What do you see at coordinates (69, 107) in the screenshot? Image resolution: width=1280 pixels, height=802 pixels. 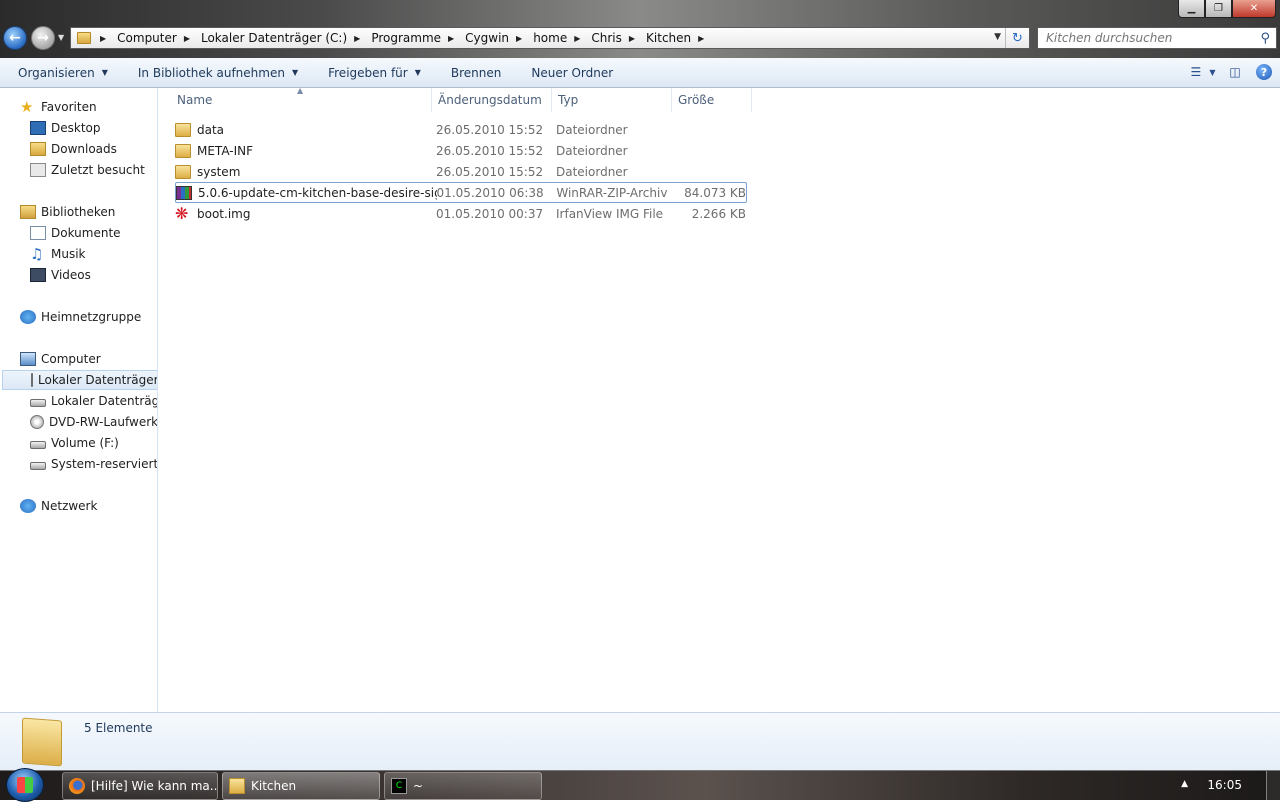 I see `nav-label: Favoriten` at bounding box center [69, 107].